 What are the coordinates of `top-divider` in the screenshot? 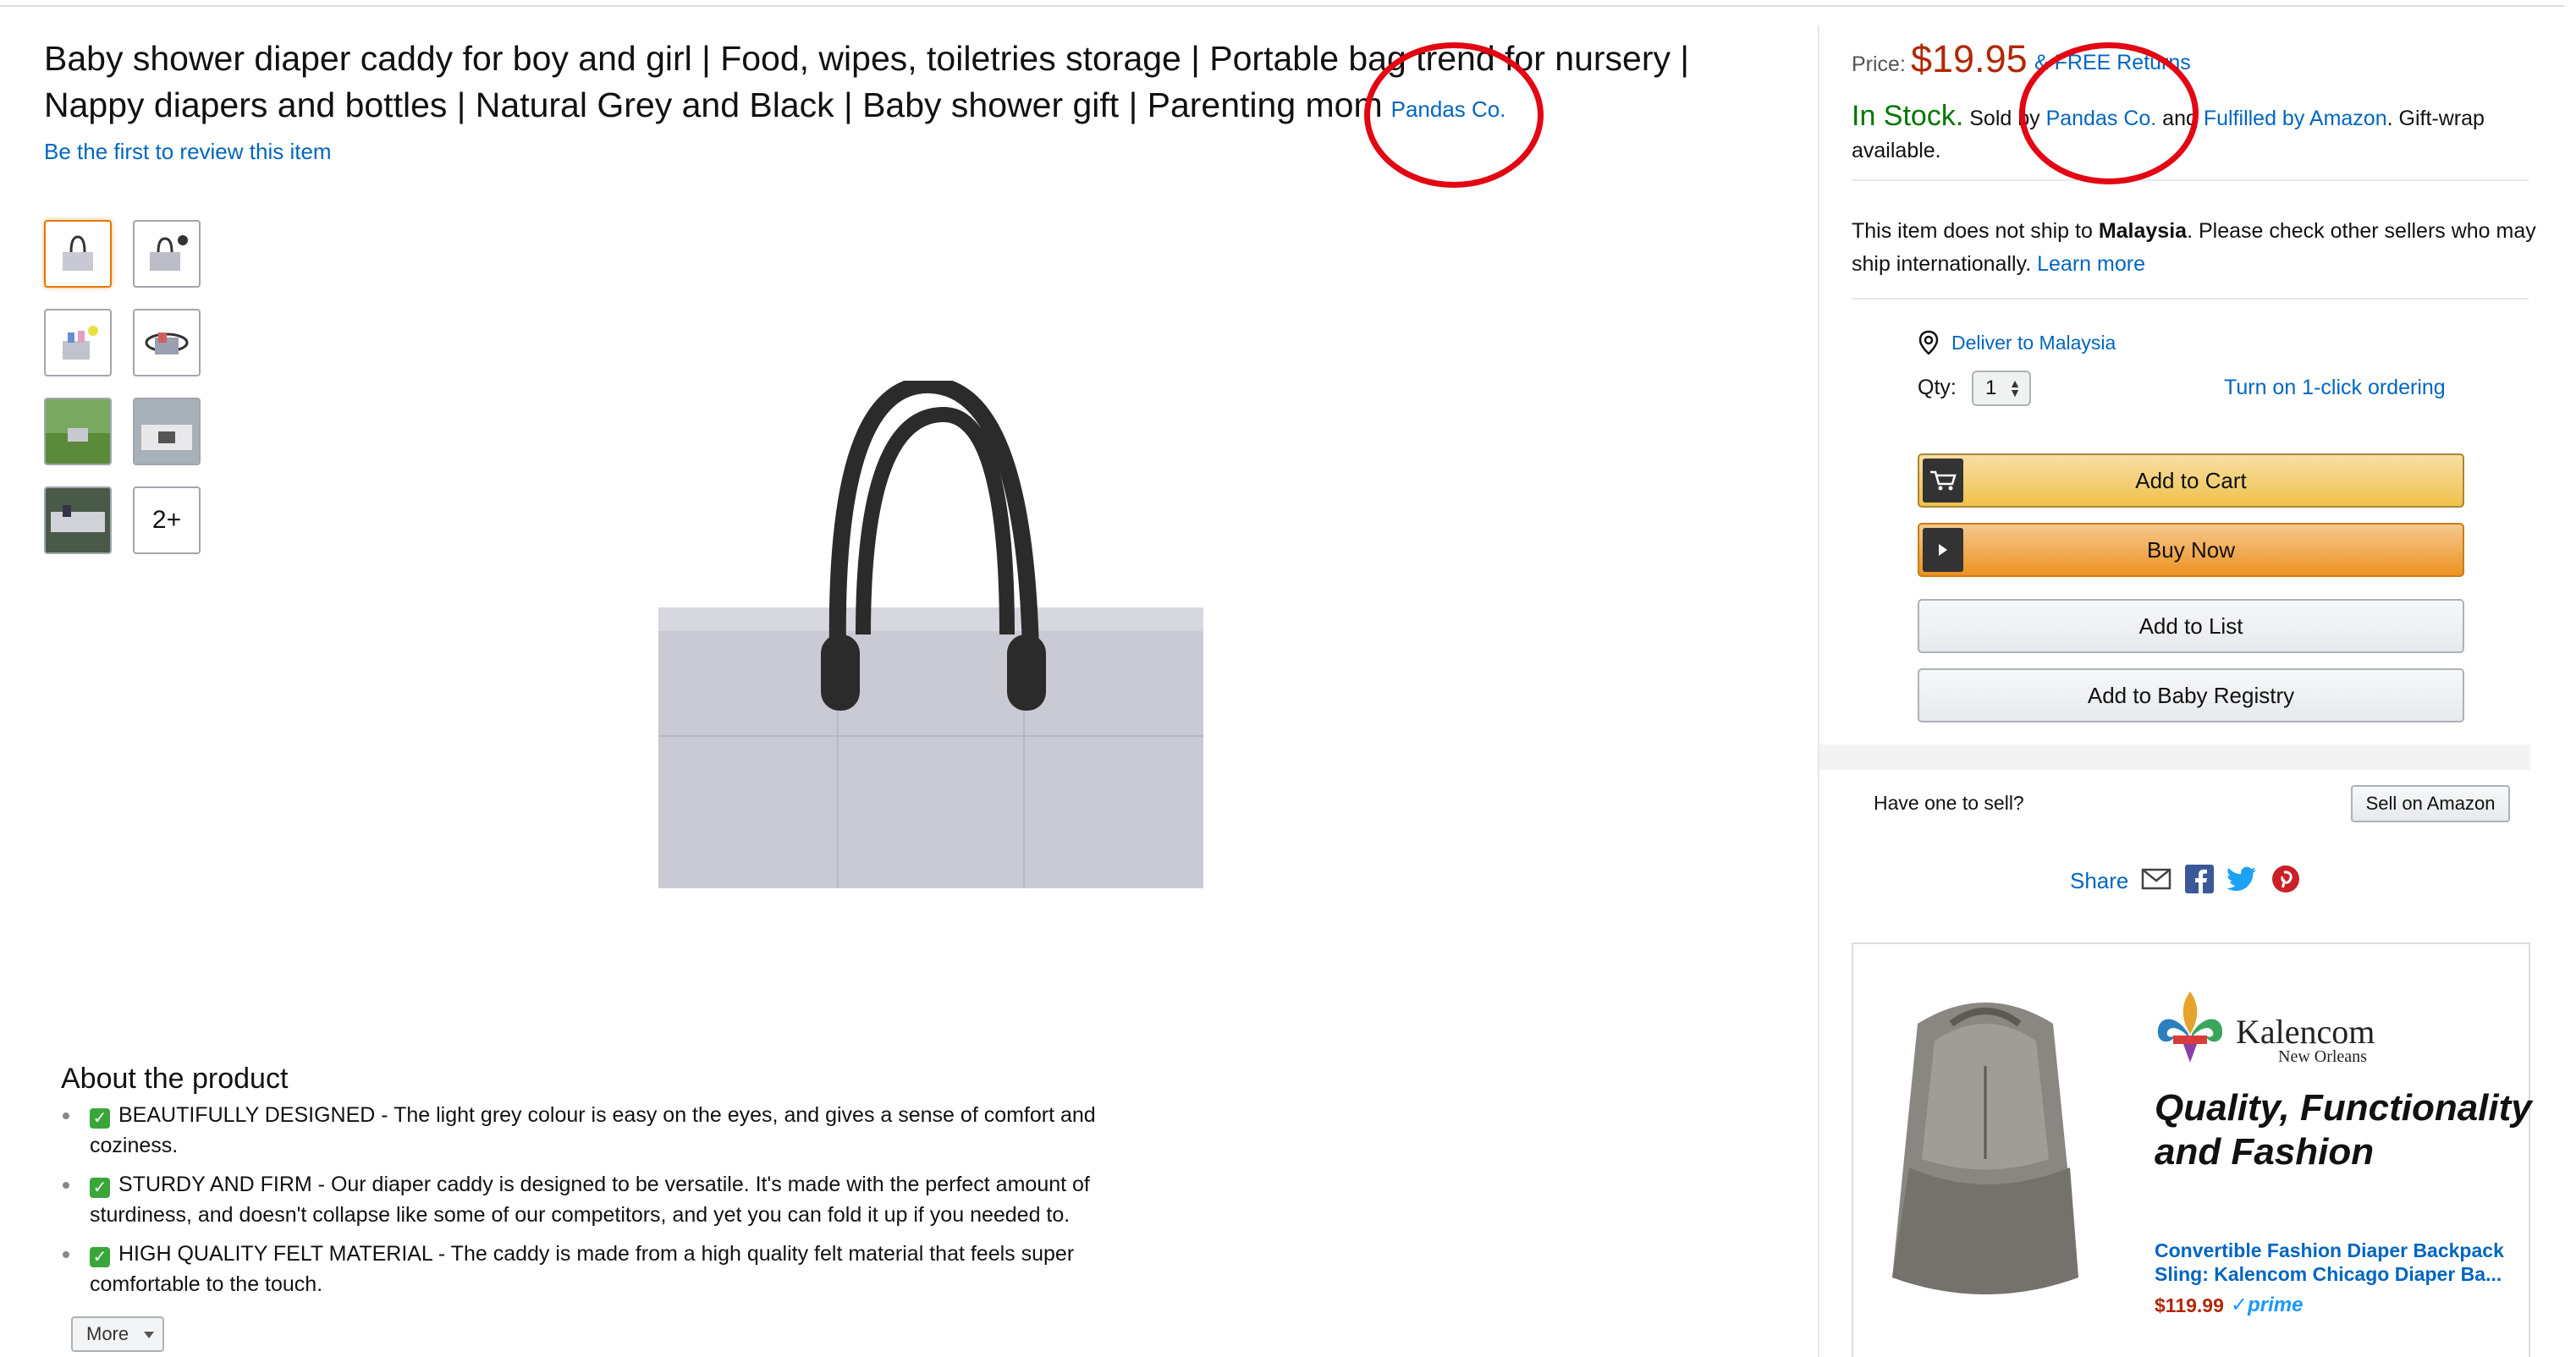 It's located at (1282, 6).